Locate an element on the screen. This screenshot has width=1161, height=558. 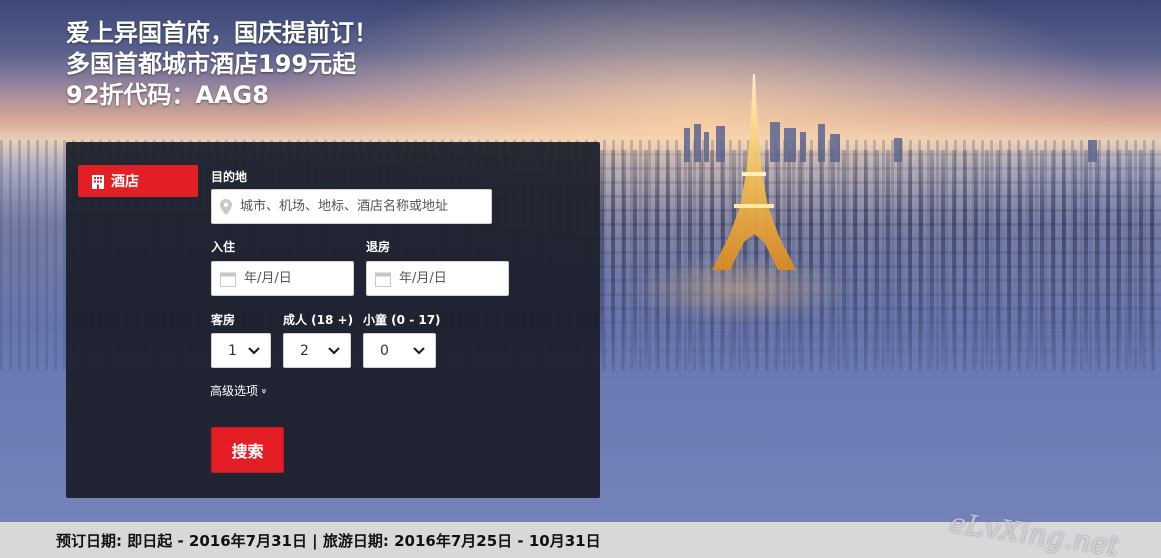
tab-hotel: 酒店 is located at coordinates (138, 181).